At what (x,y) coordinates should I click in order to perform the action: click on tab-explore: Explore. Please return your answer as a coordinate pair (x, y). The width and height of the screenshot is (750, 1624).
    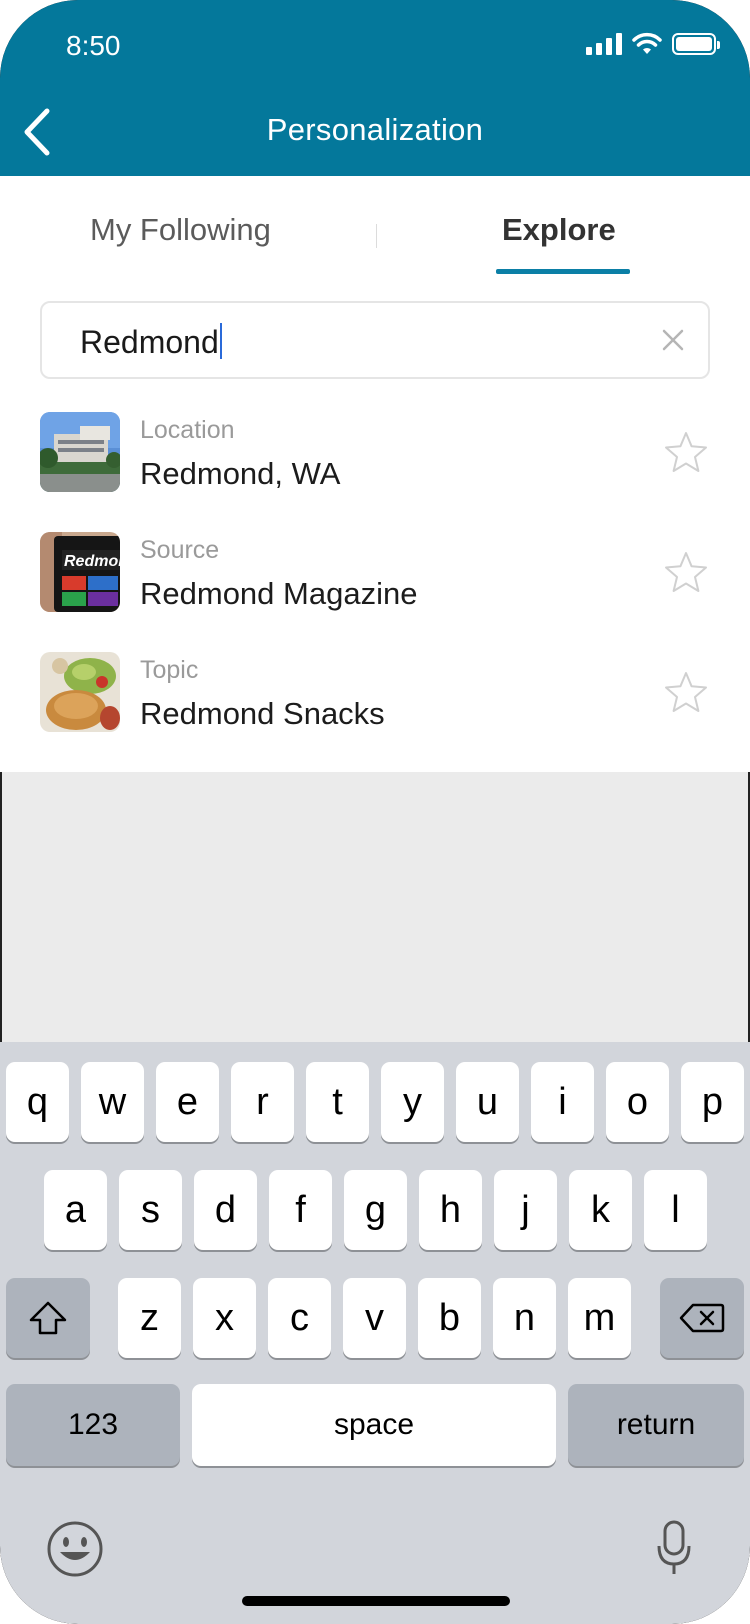
    Looking at the image, I should click on (559, 230).